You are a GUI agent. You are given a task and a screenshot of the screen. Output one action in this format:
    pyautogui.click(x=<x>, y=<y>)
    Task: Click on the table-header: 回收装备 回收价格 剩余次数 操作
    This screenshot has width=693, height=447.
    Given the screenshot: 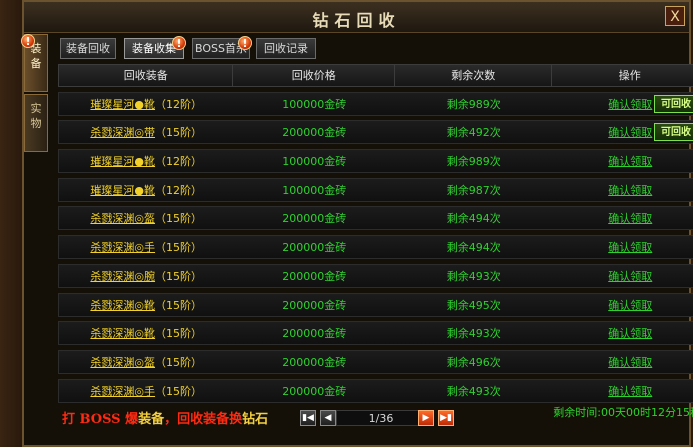 What is the action you would take?
    pyautogui.click(x=375, y=75)
    